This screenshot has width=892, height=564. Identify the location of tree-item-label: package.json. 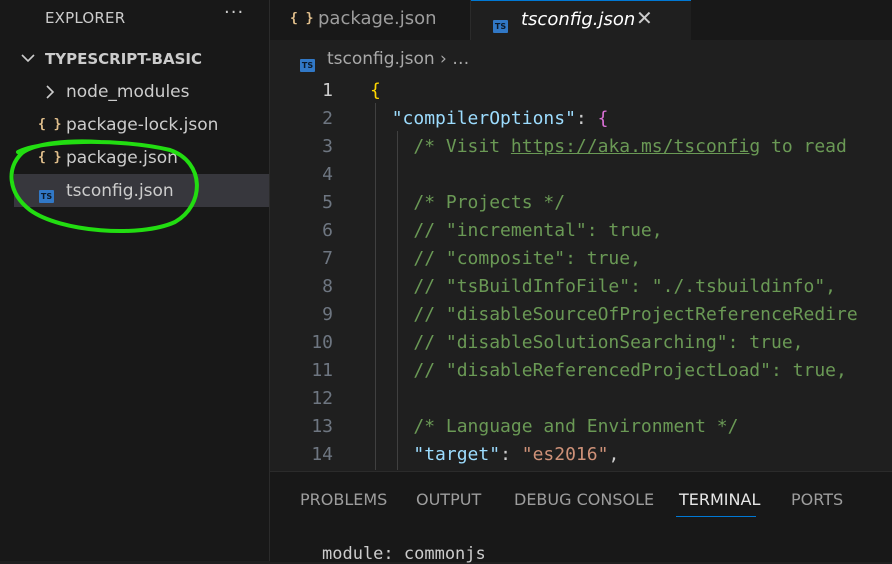
(122, 158).